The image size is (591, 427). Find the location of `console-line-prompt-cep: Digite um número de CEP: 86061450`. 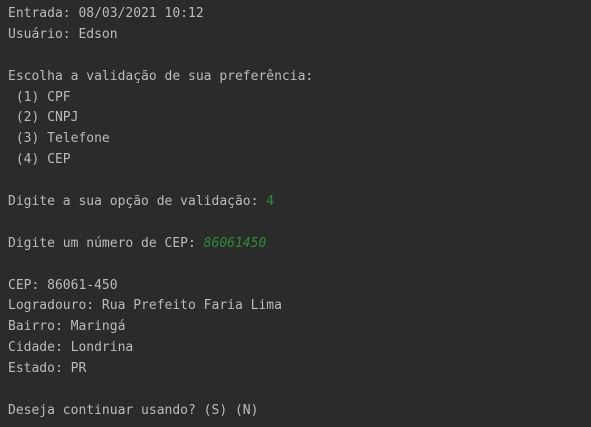

console-line-prompt-cep: Digite um número de CEP: 86061450 is located at coordinates (299, 244).